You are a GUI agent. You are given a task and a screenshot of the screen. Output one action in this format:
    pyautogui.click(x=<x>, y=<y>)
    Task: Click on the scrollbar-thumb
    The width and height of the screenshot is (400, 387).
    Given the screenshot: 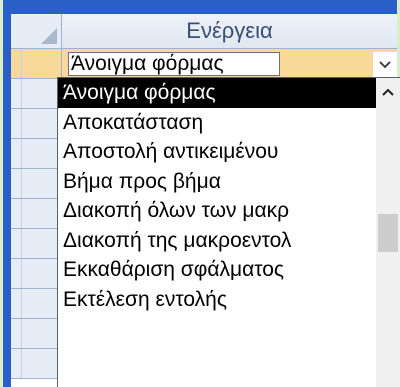 What is the action you would take?
    pyautogui.click(x=388, y=233)
    